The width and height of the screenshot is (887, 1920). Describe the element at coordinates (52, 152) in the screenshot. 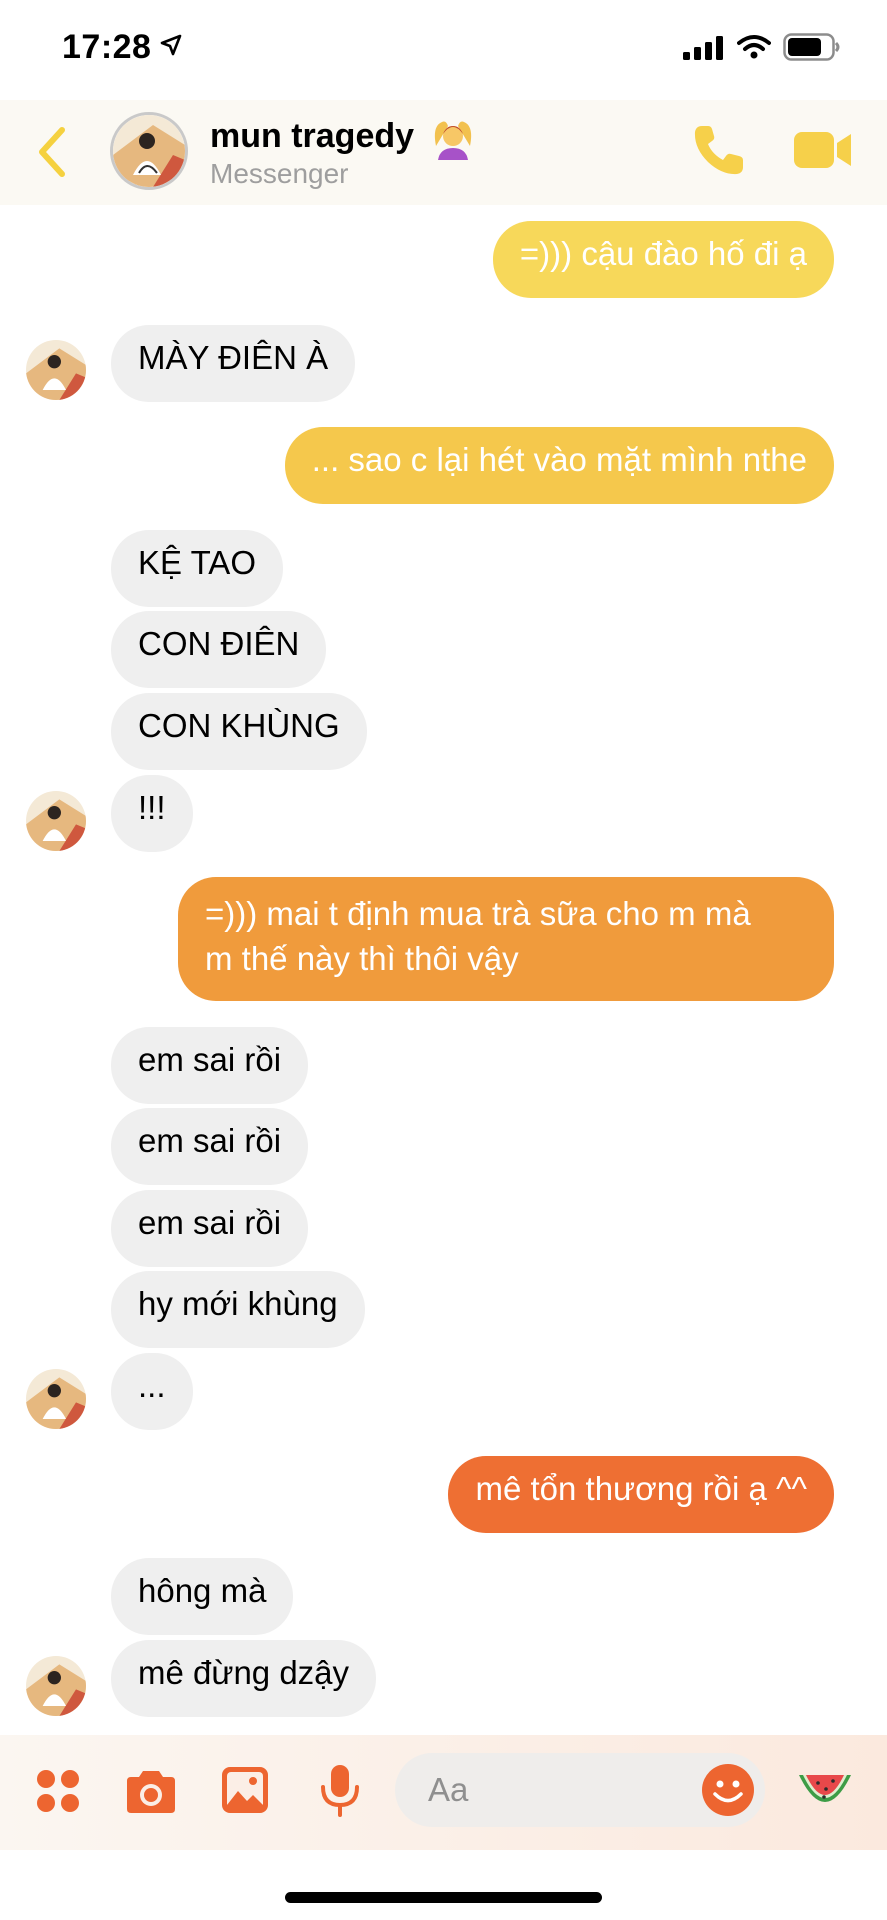

I see `back-chevron-icon` at that location.